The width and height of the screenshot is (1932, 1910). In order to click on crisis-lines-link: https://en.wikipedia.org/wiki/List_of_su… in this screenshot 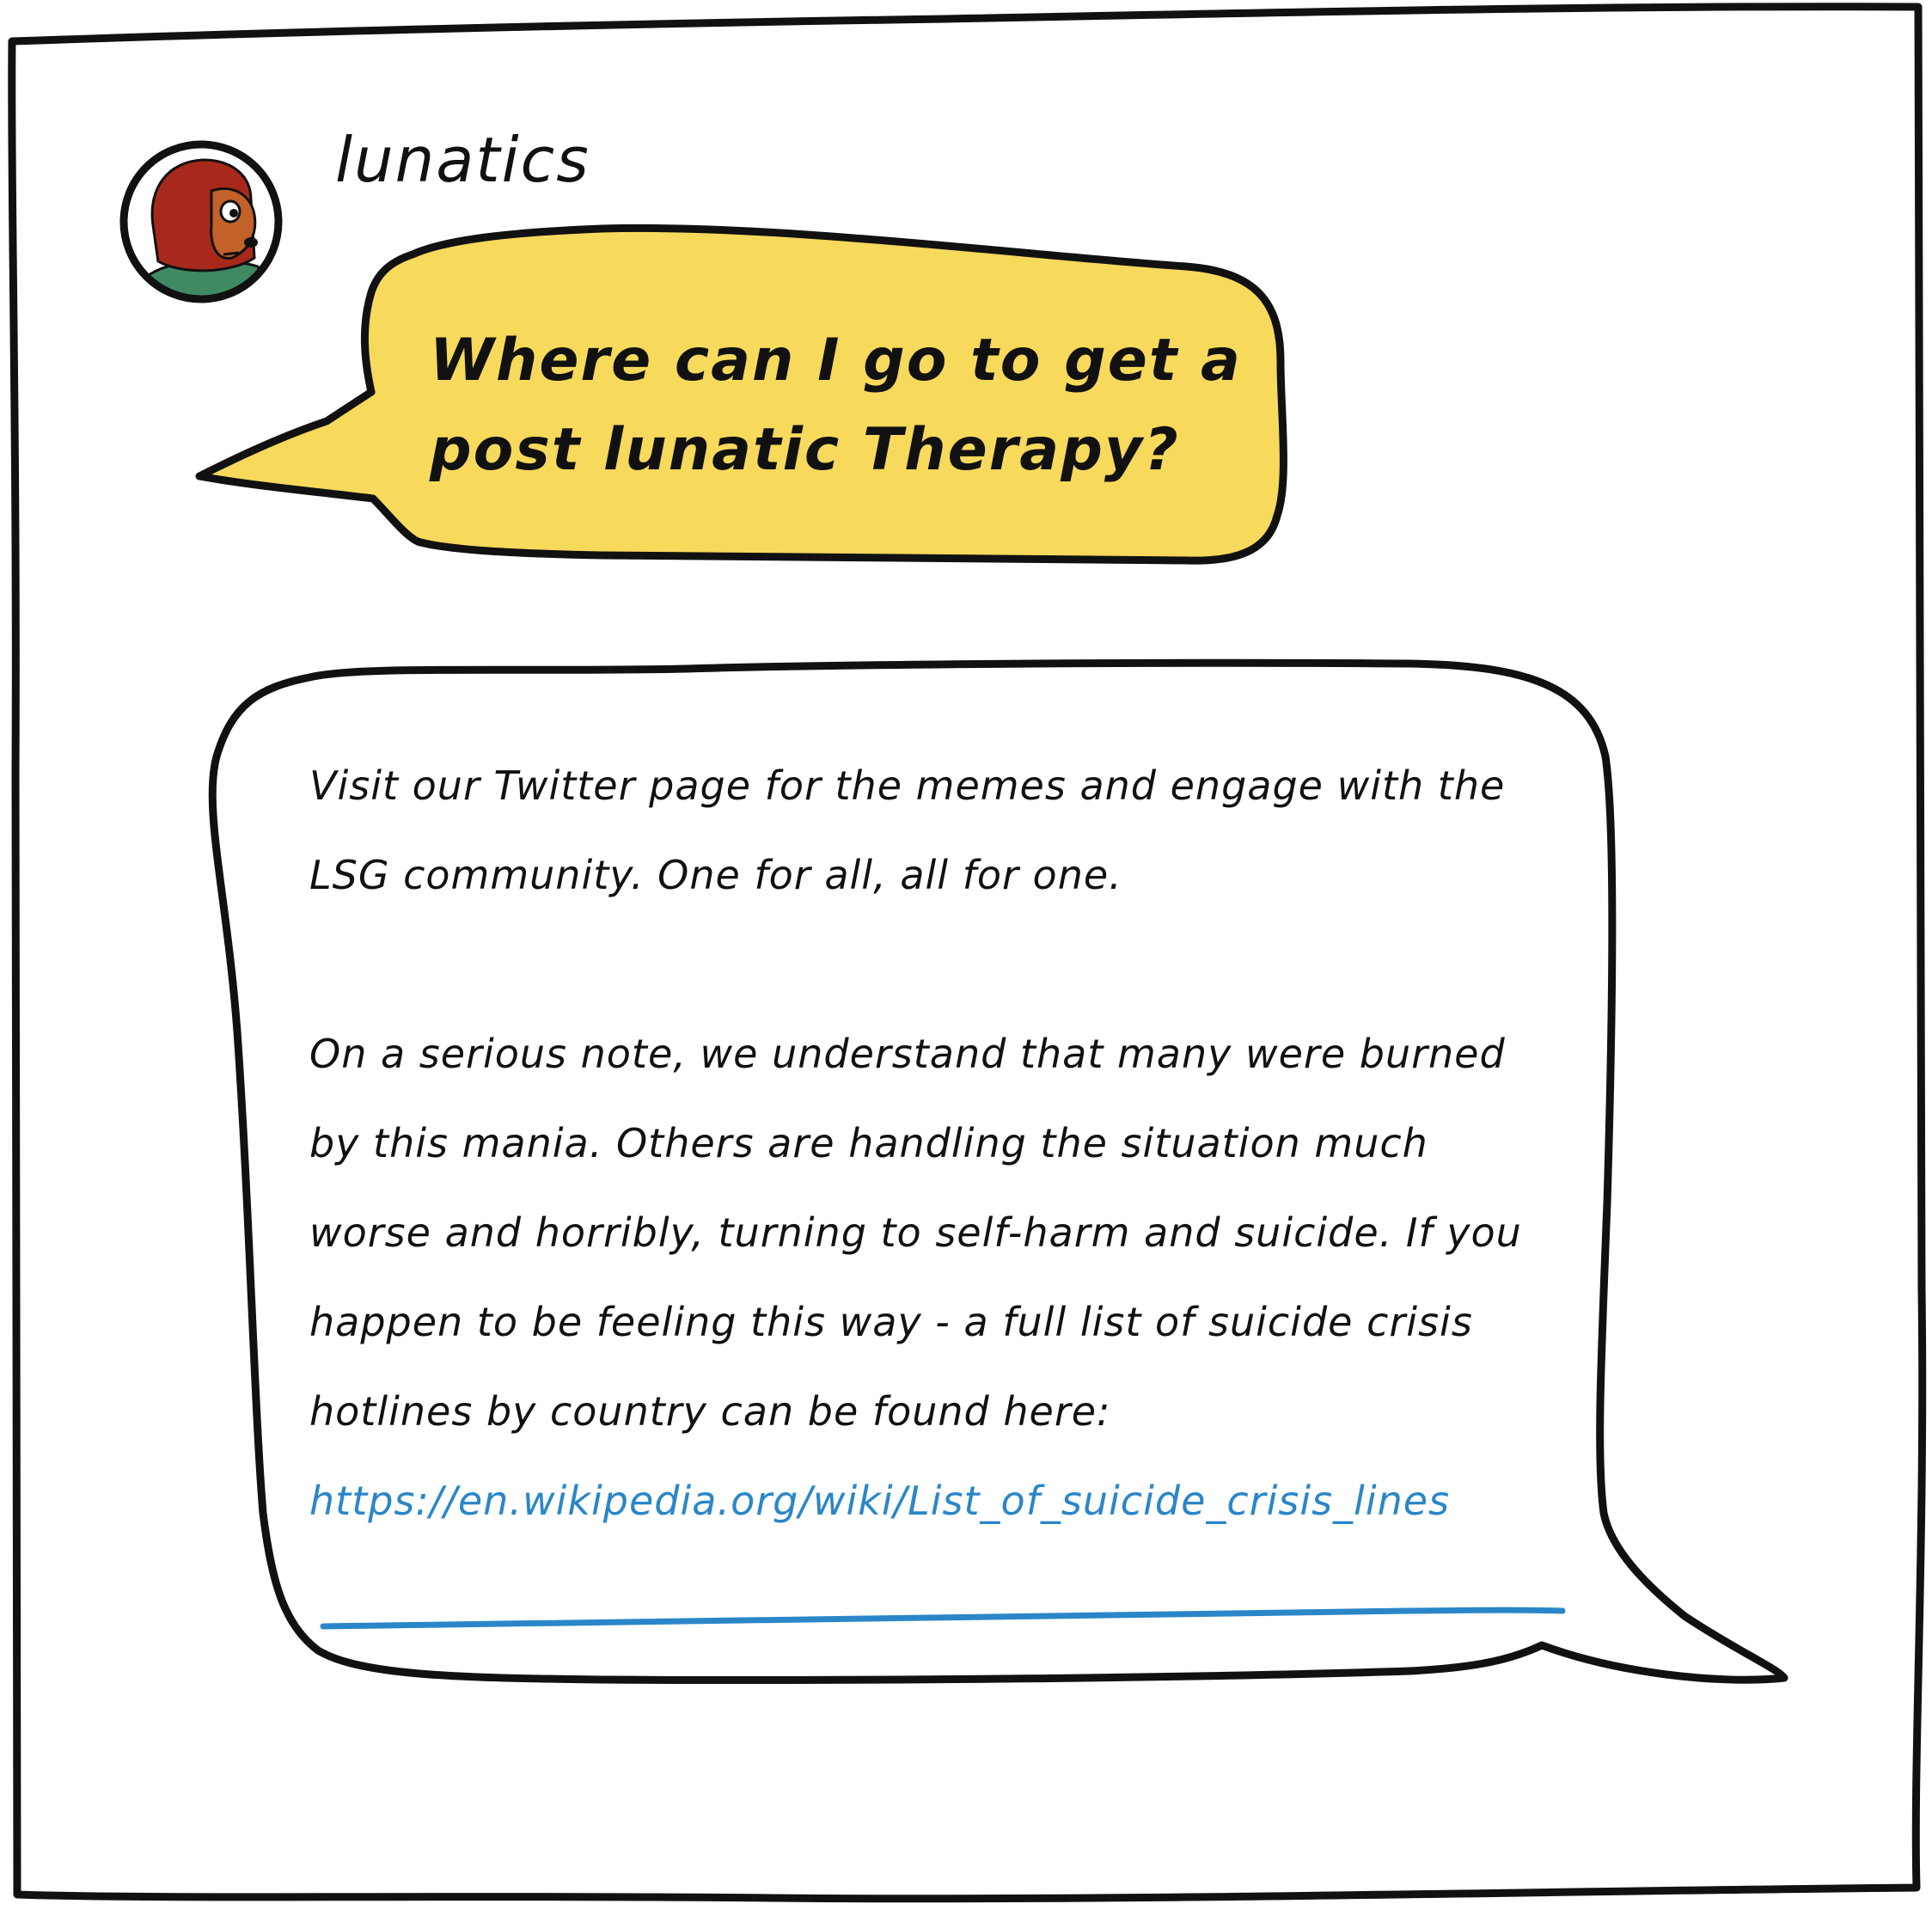, I will do `click(879, 1501)`.